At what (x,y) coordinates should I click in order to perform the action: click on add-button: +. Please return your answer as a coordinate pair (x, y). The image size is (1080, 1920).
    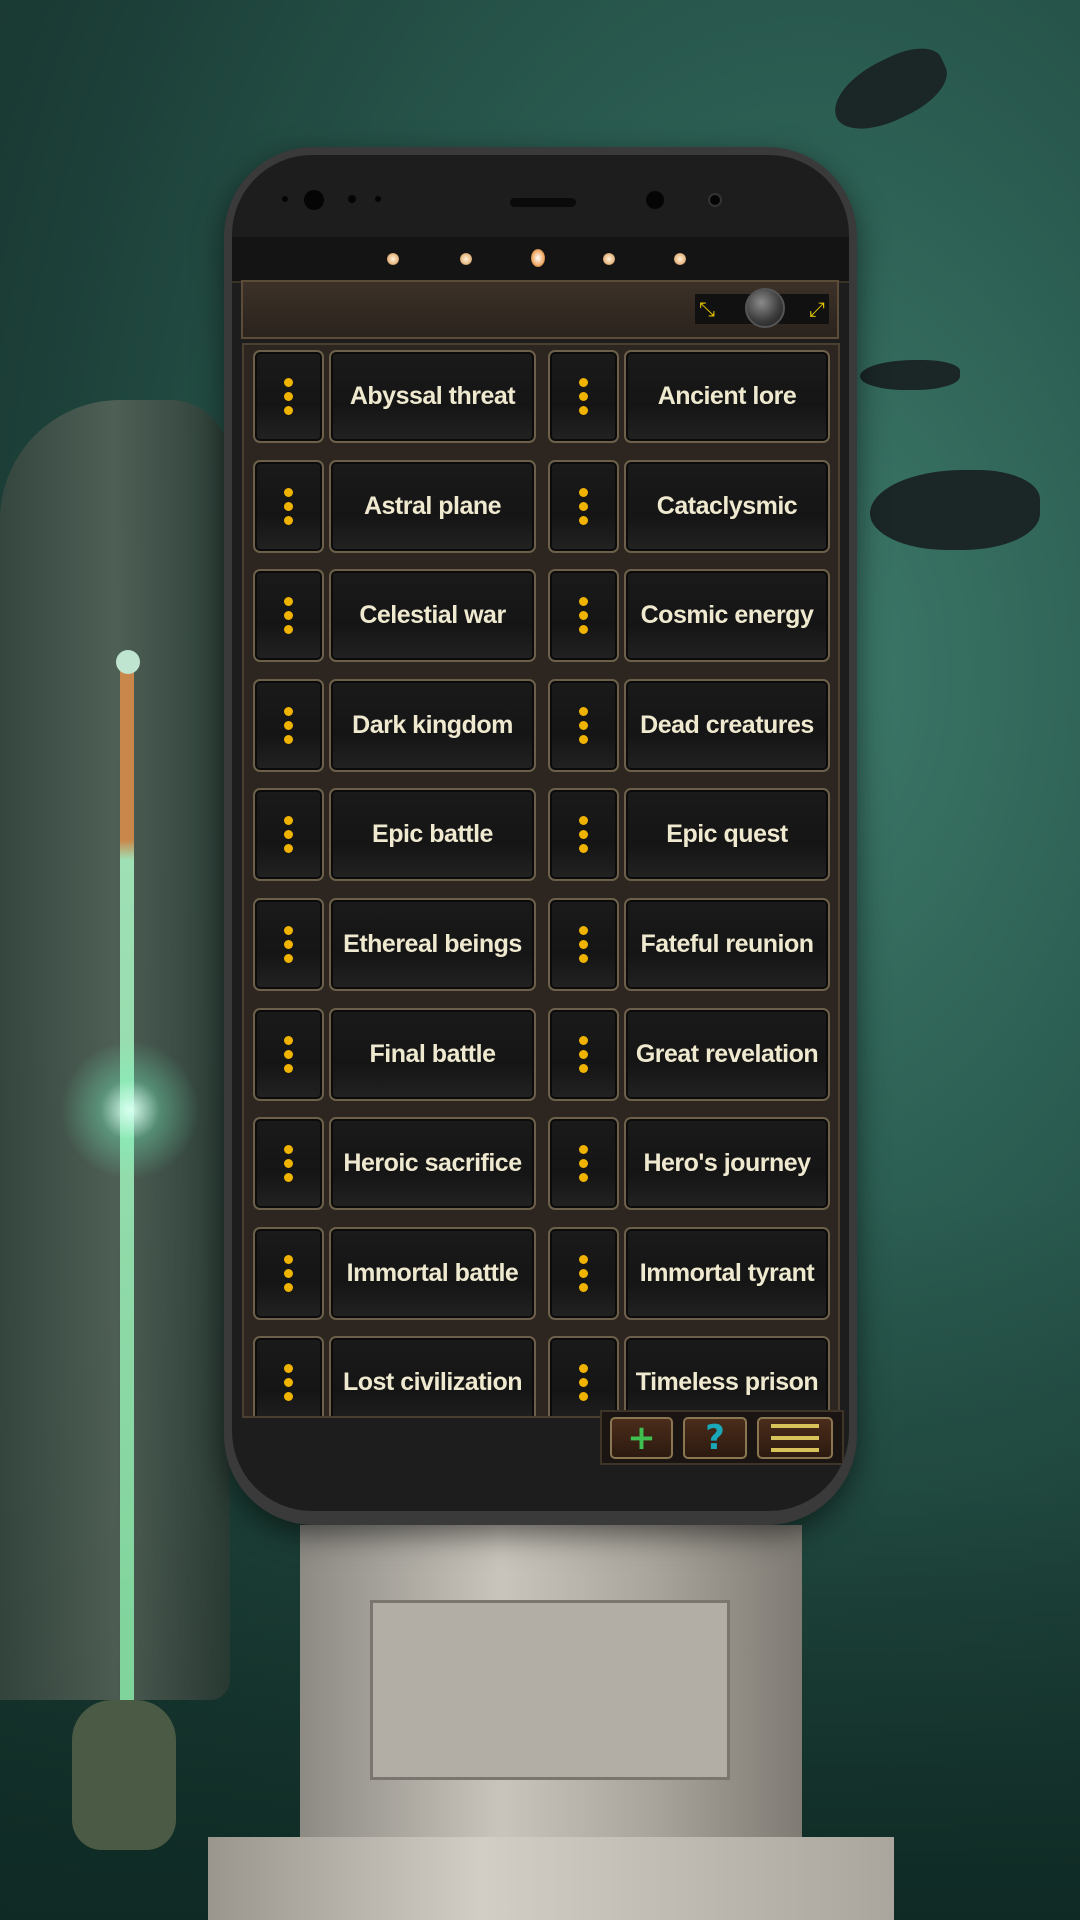
    Looking at the image, I should click on (641, 1438).